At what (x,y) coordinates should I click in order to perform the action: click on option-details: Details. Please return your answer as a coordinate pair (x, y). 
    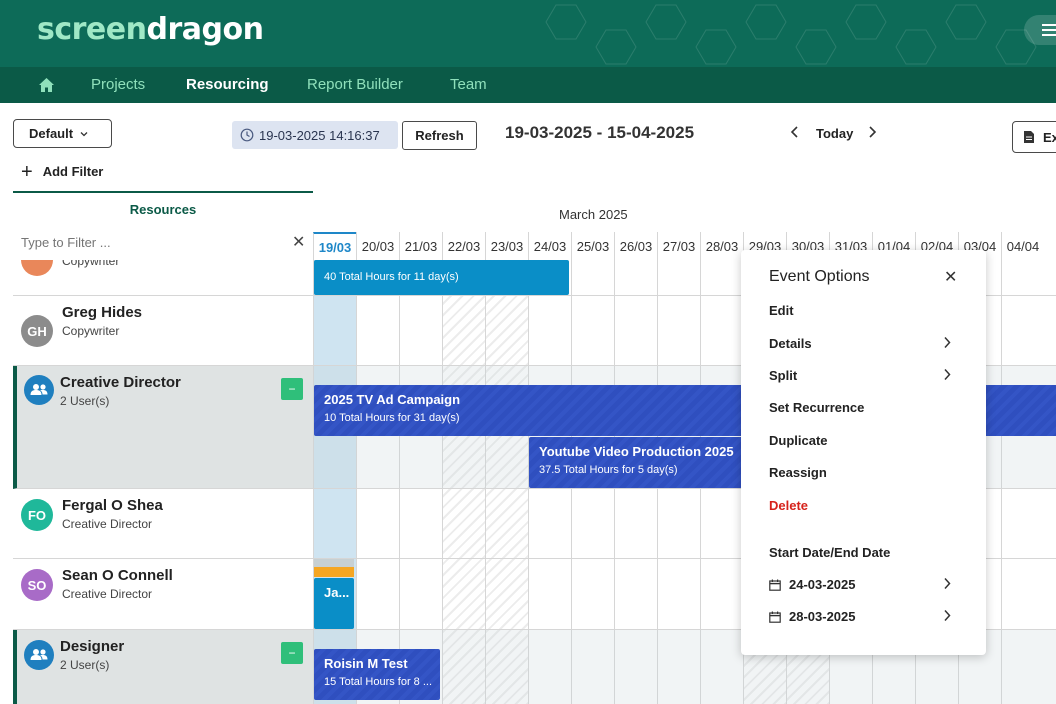
    Looking at the image, I should click on (790, 343).